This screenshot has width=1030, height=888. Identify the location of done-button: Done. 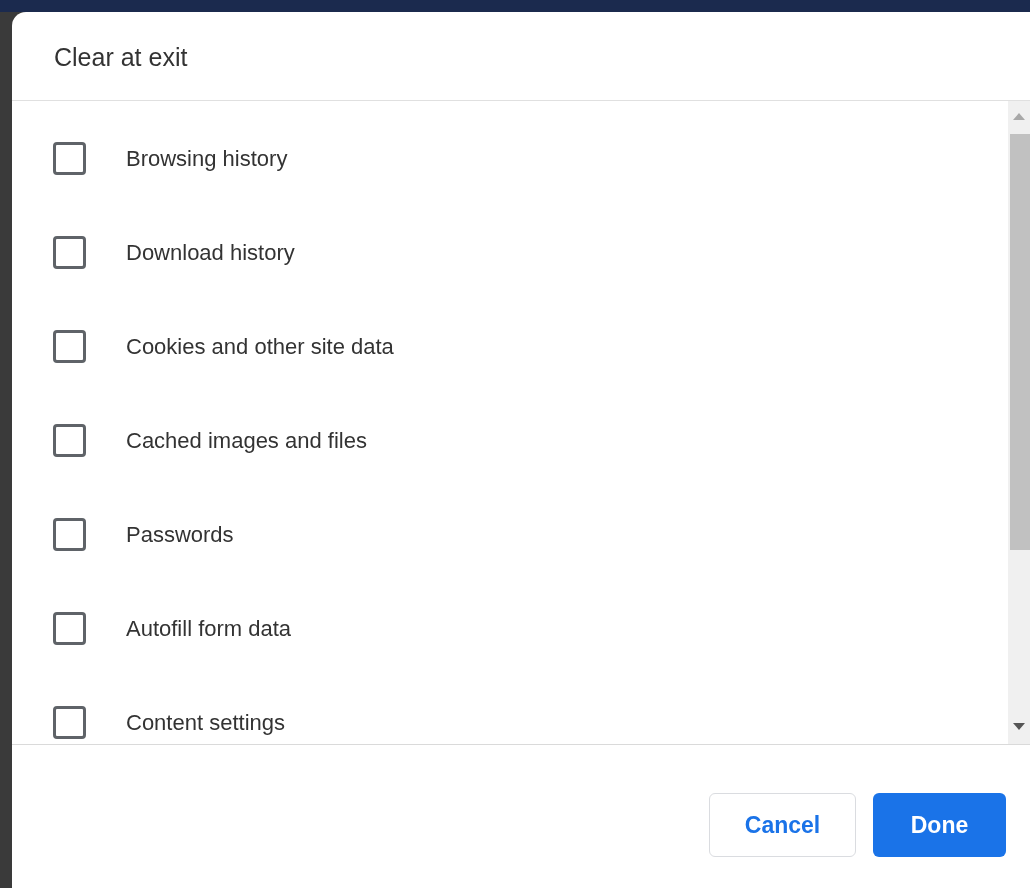
(939, 825).